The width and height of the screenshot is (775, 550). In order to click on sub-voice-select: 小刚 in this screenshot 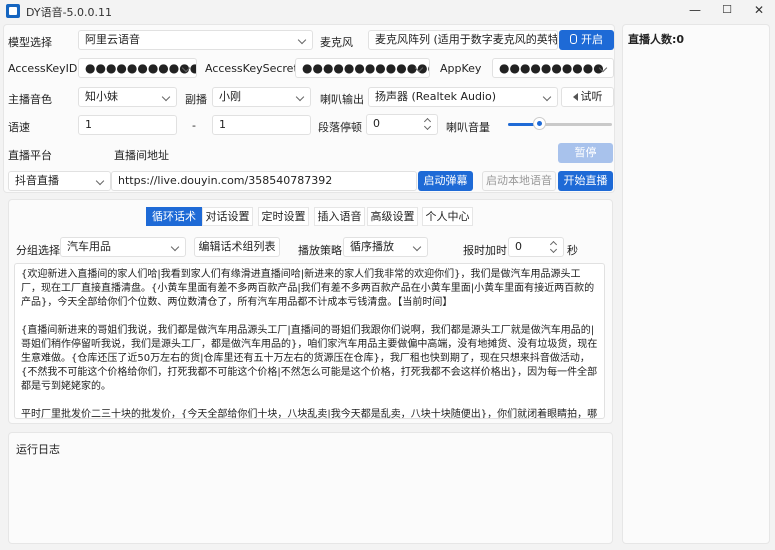, I will do `click(261, 97)`.